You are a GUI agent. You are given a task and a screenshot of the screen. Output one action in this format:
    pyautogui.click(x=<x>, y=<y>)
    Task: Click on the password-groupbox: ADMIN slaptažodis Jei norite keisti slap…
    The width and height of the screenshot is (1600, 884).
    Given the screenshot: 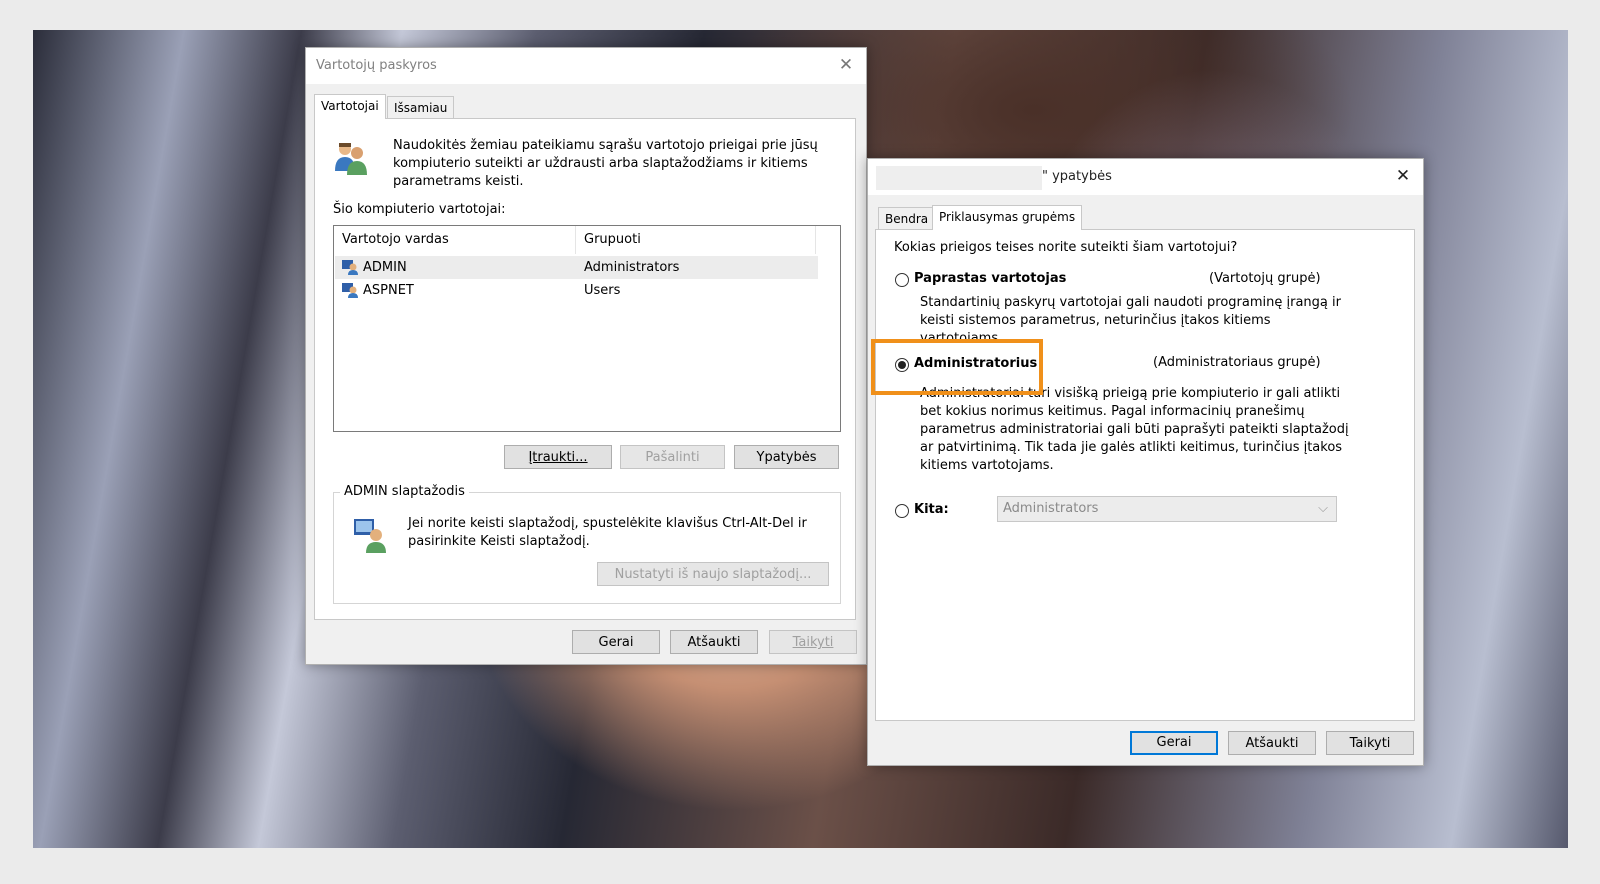 What is the action you would take?
    pyautogui.click(x=587, y=544)
    